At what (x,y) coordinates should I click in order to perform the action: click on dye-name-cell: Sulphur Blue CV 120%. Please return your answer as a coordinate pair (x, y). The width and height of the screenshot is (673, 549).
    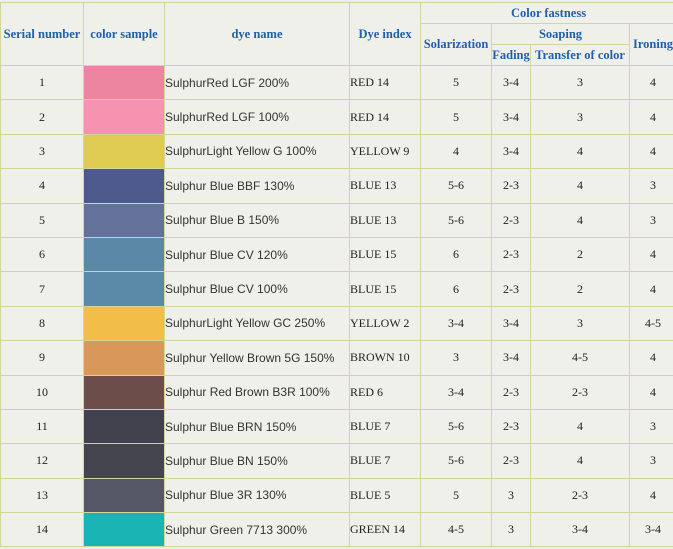
    Looking at the image, I should click on (257, 254).